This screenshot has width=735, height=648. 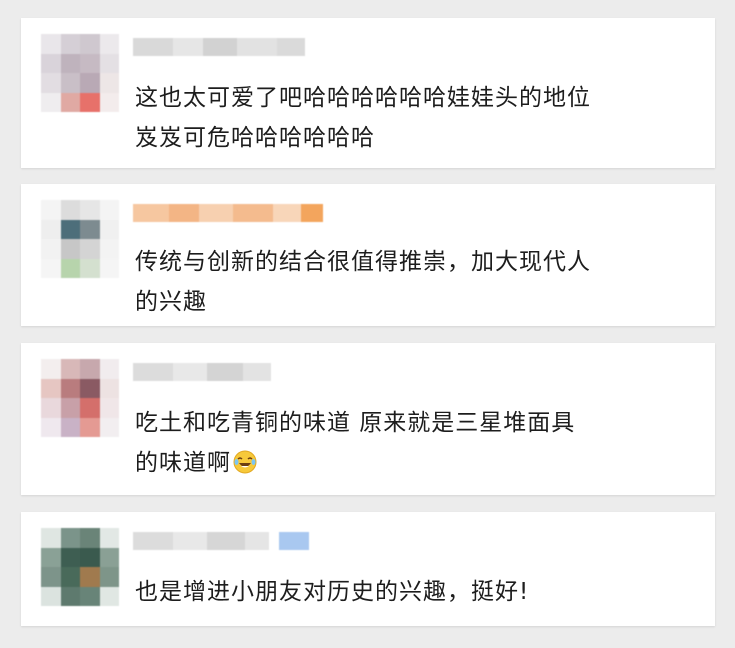 I want to click on comment-line: 这也太可爱了吧哈哈哈哈哈哈娃娃头的地位, so click(x=363, y=98).